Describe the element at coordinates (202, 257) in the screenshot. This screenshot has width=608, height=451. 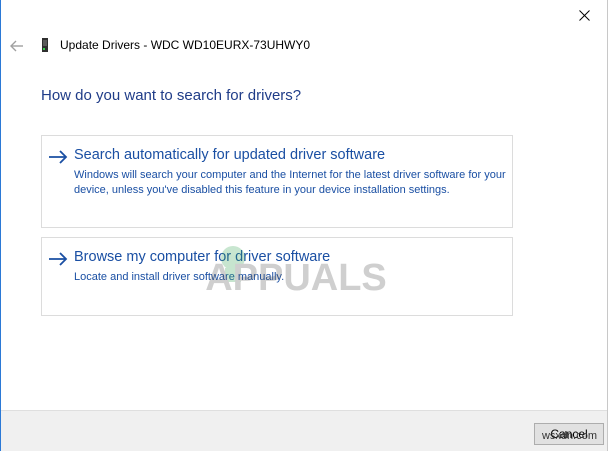
I see `option-title: Browse my computer for driver software` at that location.